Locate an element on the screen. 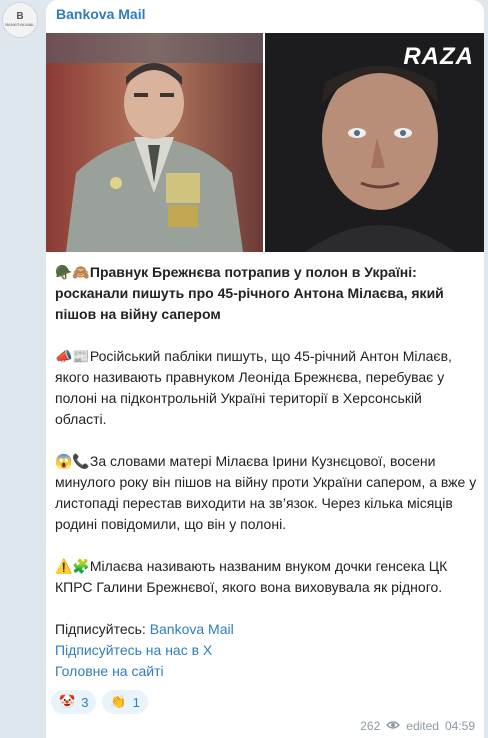 This screenshot has height=738, width=488. edited-label: edited is located at coordinates (422, 726).